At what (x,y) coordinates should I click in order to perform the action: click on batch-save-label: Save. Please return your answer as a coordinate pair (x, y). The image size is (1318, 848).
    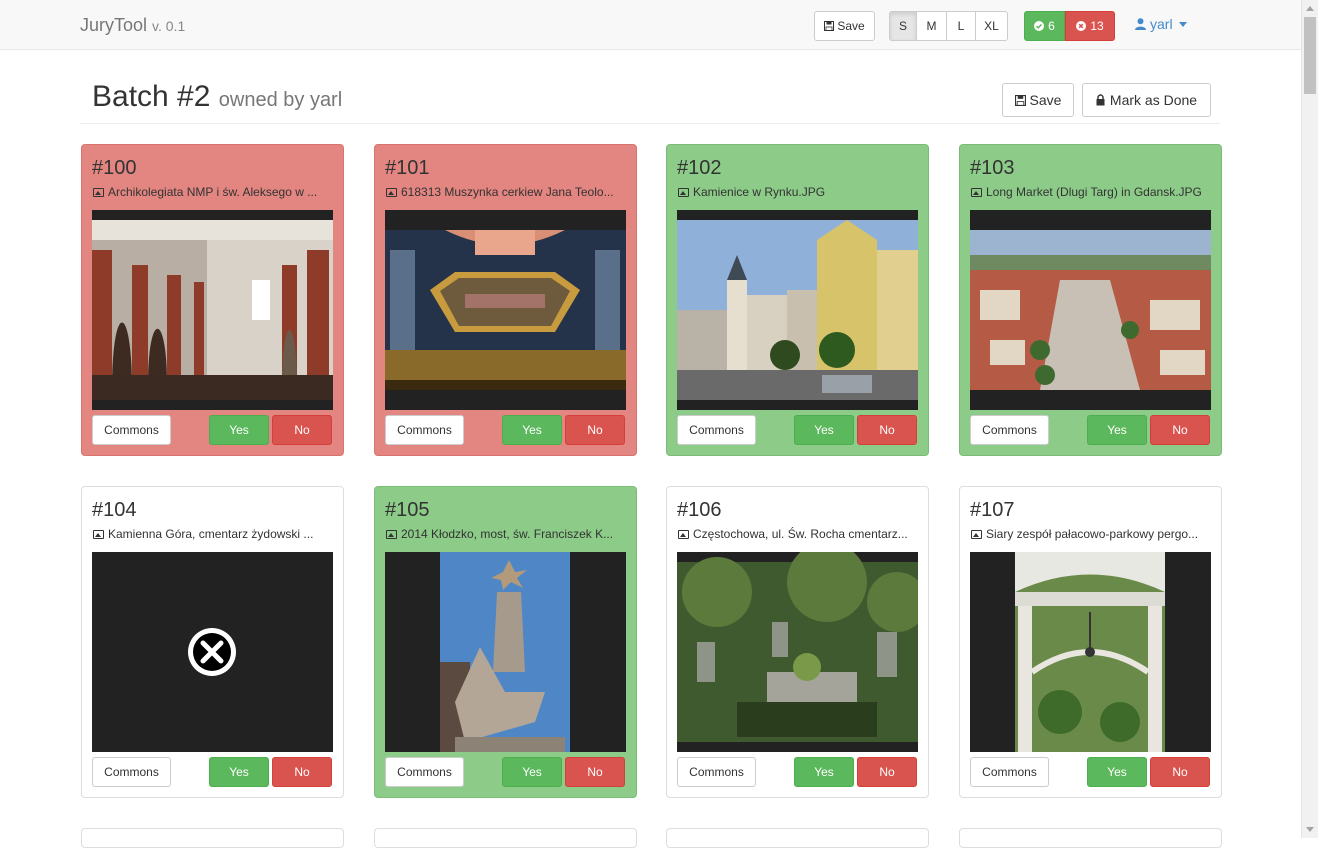
    Looking at the image, I should click on (1045, 100).